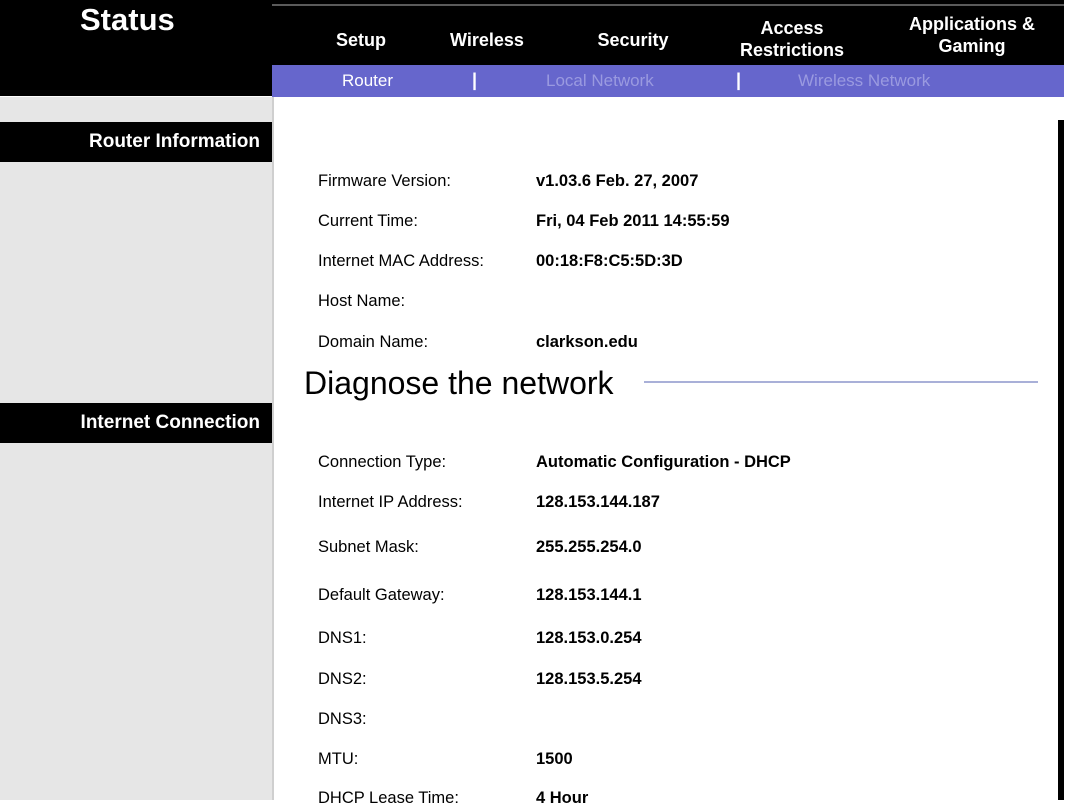 The image size is (1066, 808). I want to click on subnet-mask-value: 255.255.254.0, so click(589, 547).